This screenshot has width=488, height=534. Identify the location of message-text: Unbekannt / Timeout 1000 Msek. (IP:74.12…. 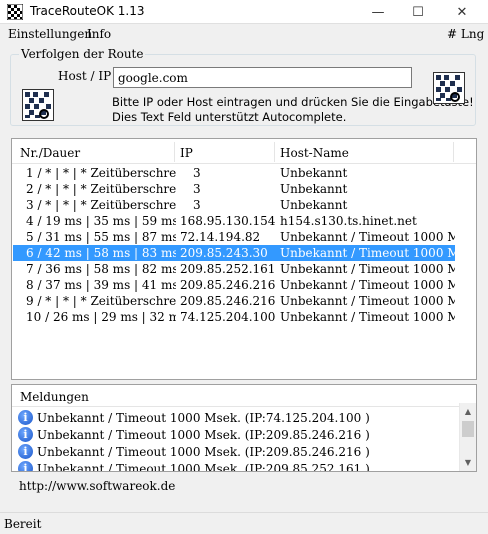
(203, 418).